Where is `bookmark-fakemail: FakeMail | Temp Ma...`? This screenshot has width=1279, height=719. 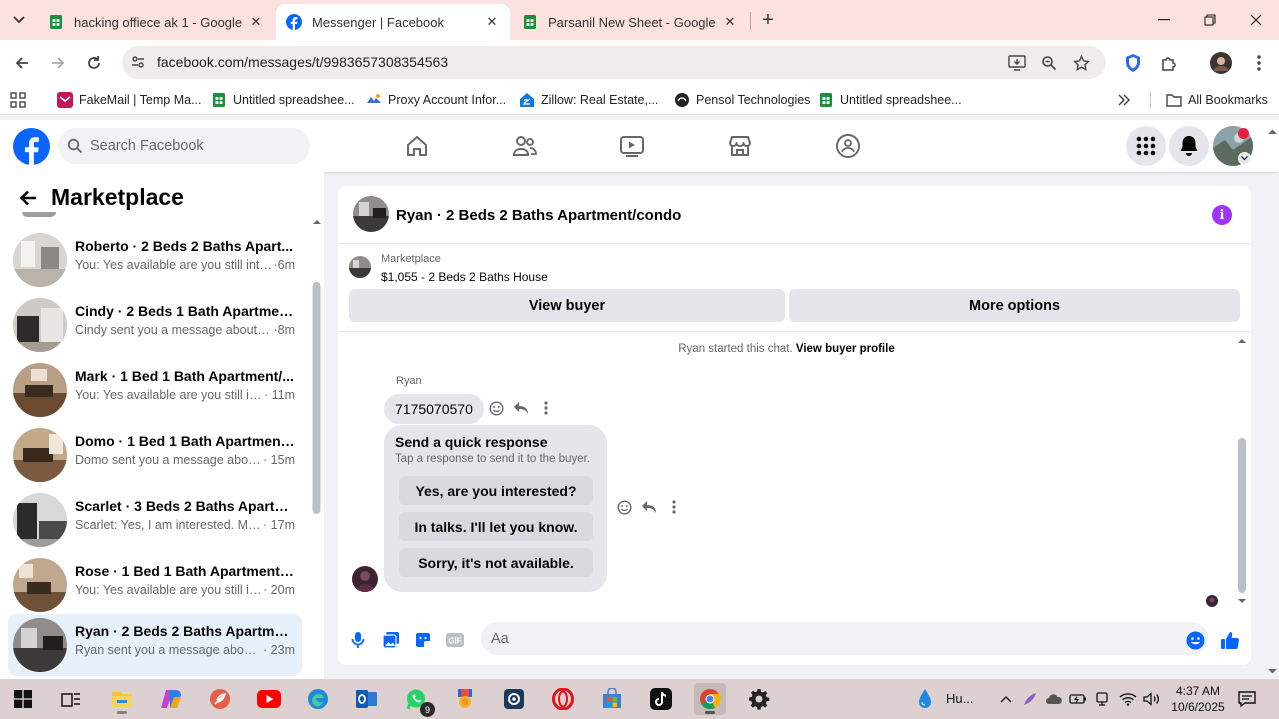
bookmark-fakemail: FakeMail | Temp Ma... is located at coordinates (129, 100).